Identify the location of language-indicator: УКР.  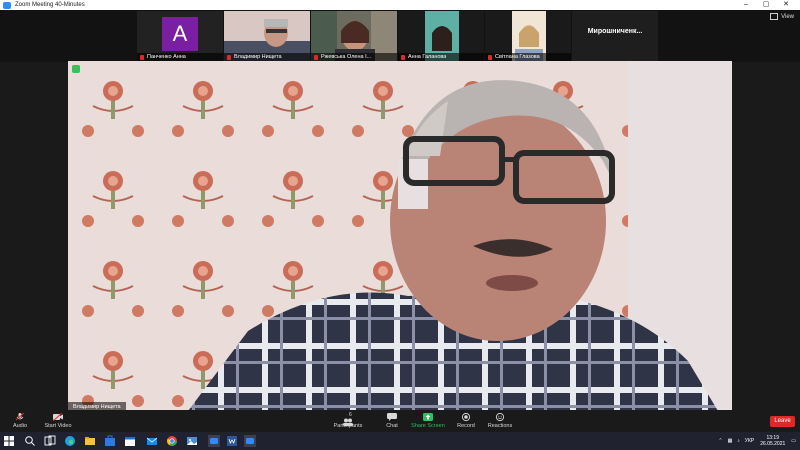
(749, 441).